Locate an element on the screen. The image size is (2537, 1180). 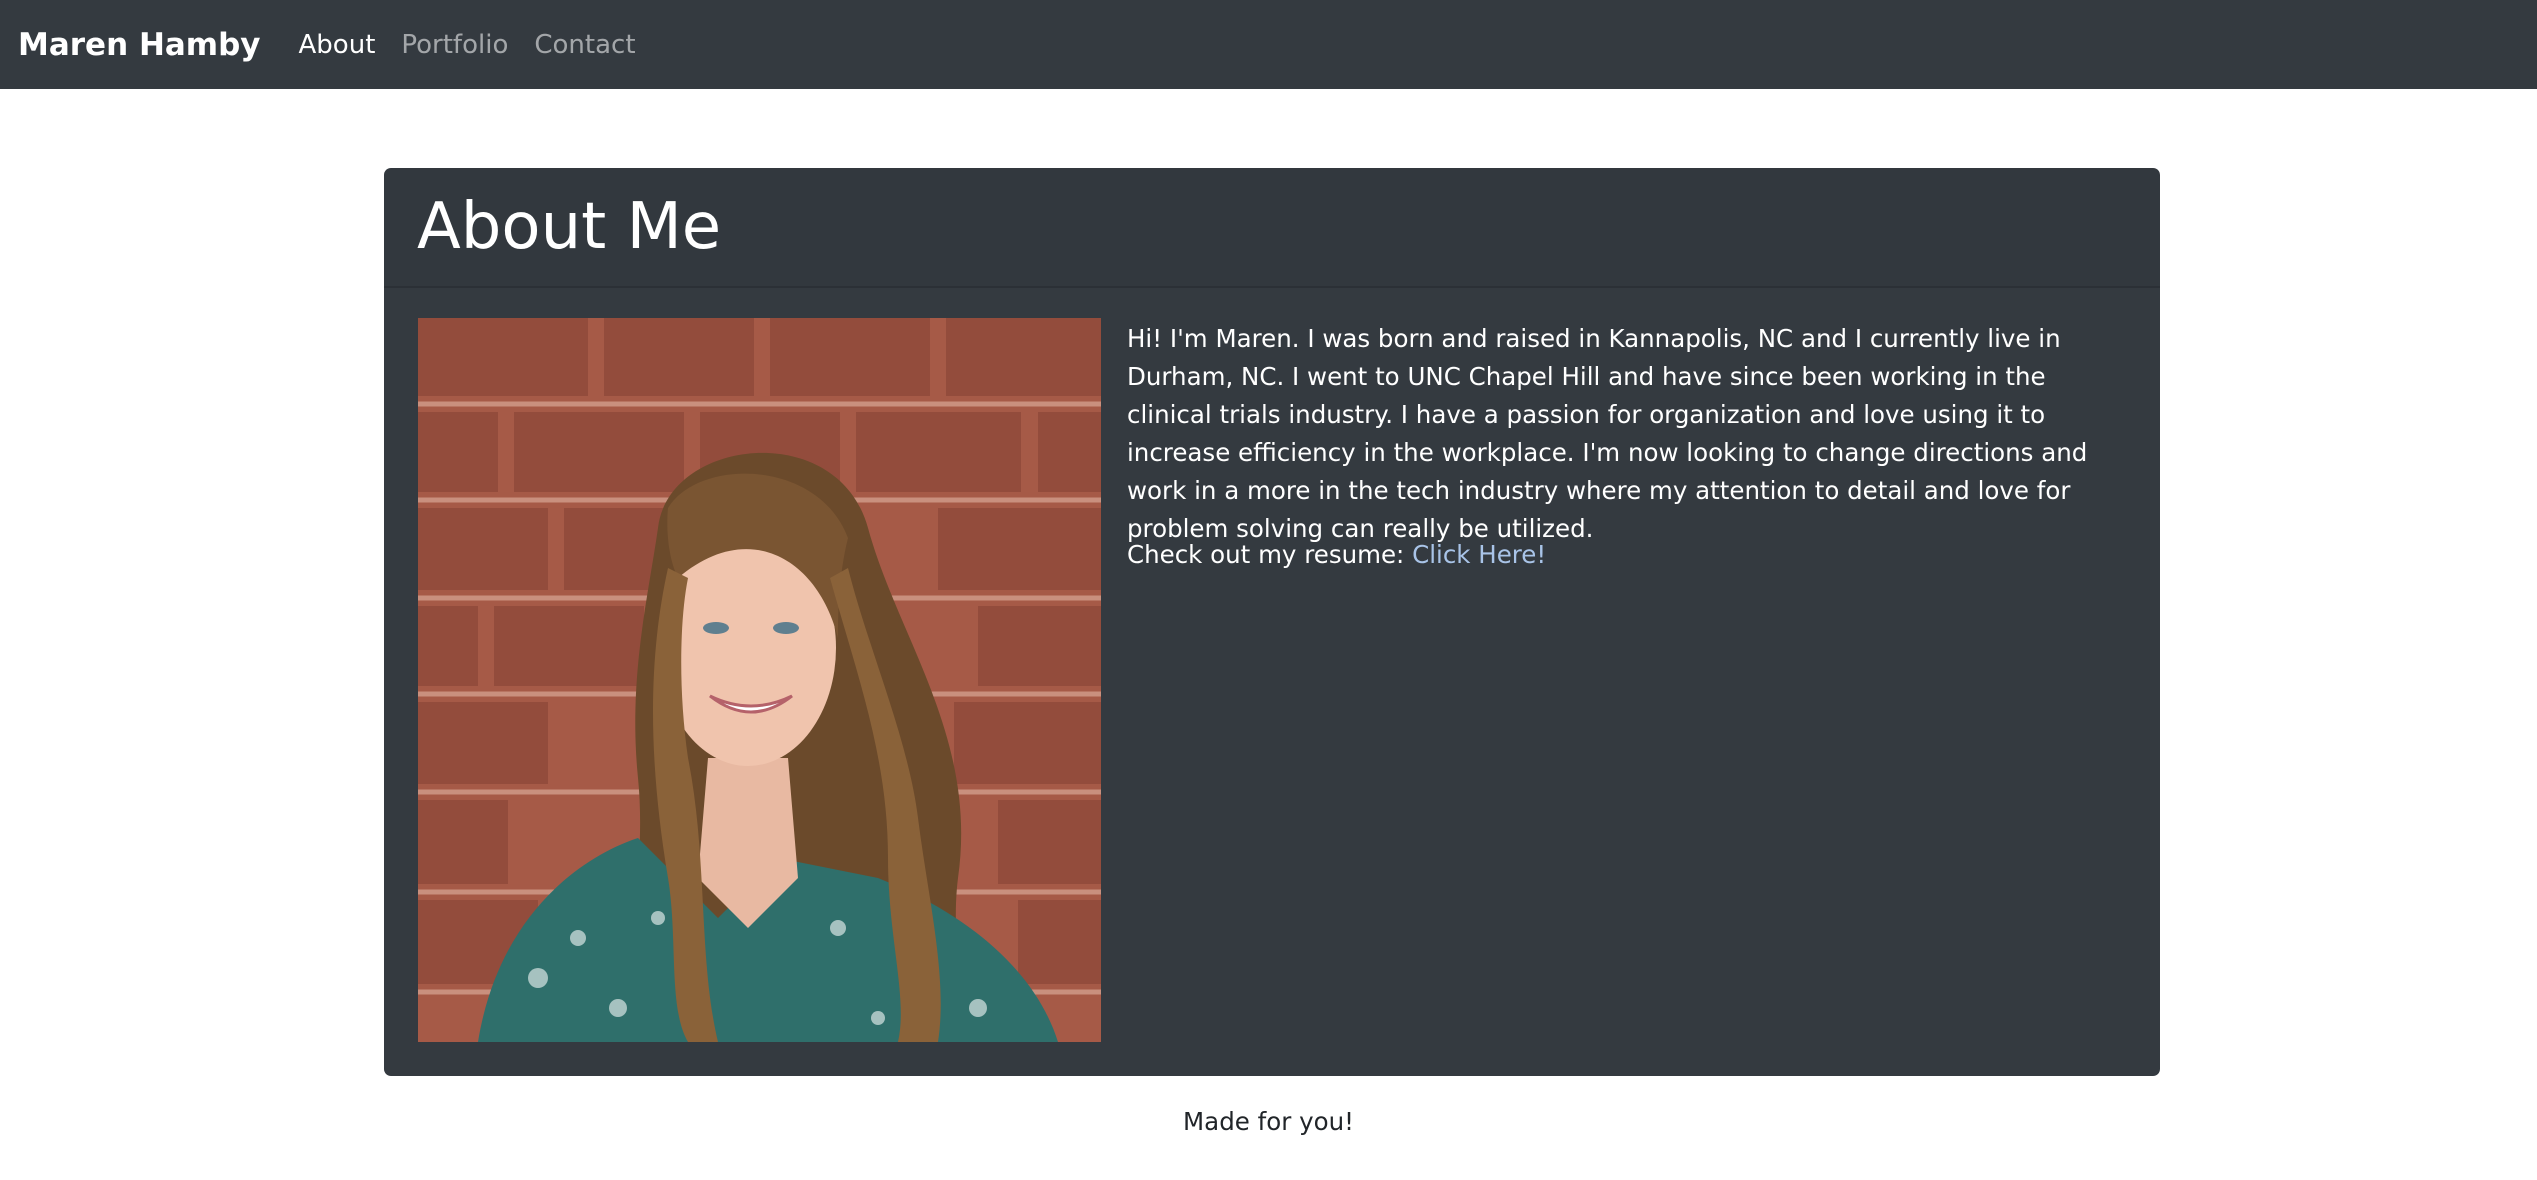
resume-line: Check out my resume: Click Here! is located at coordinates (1336, 555).